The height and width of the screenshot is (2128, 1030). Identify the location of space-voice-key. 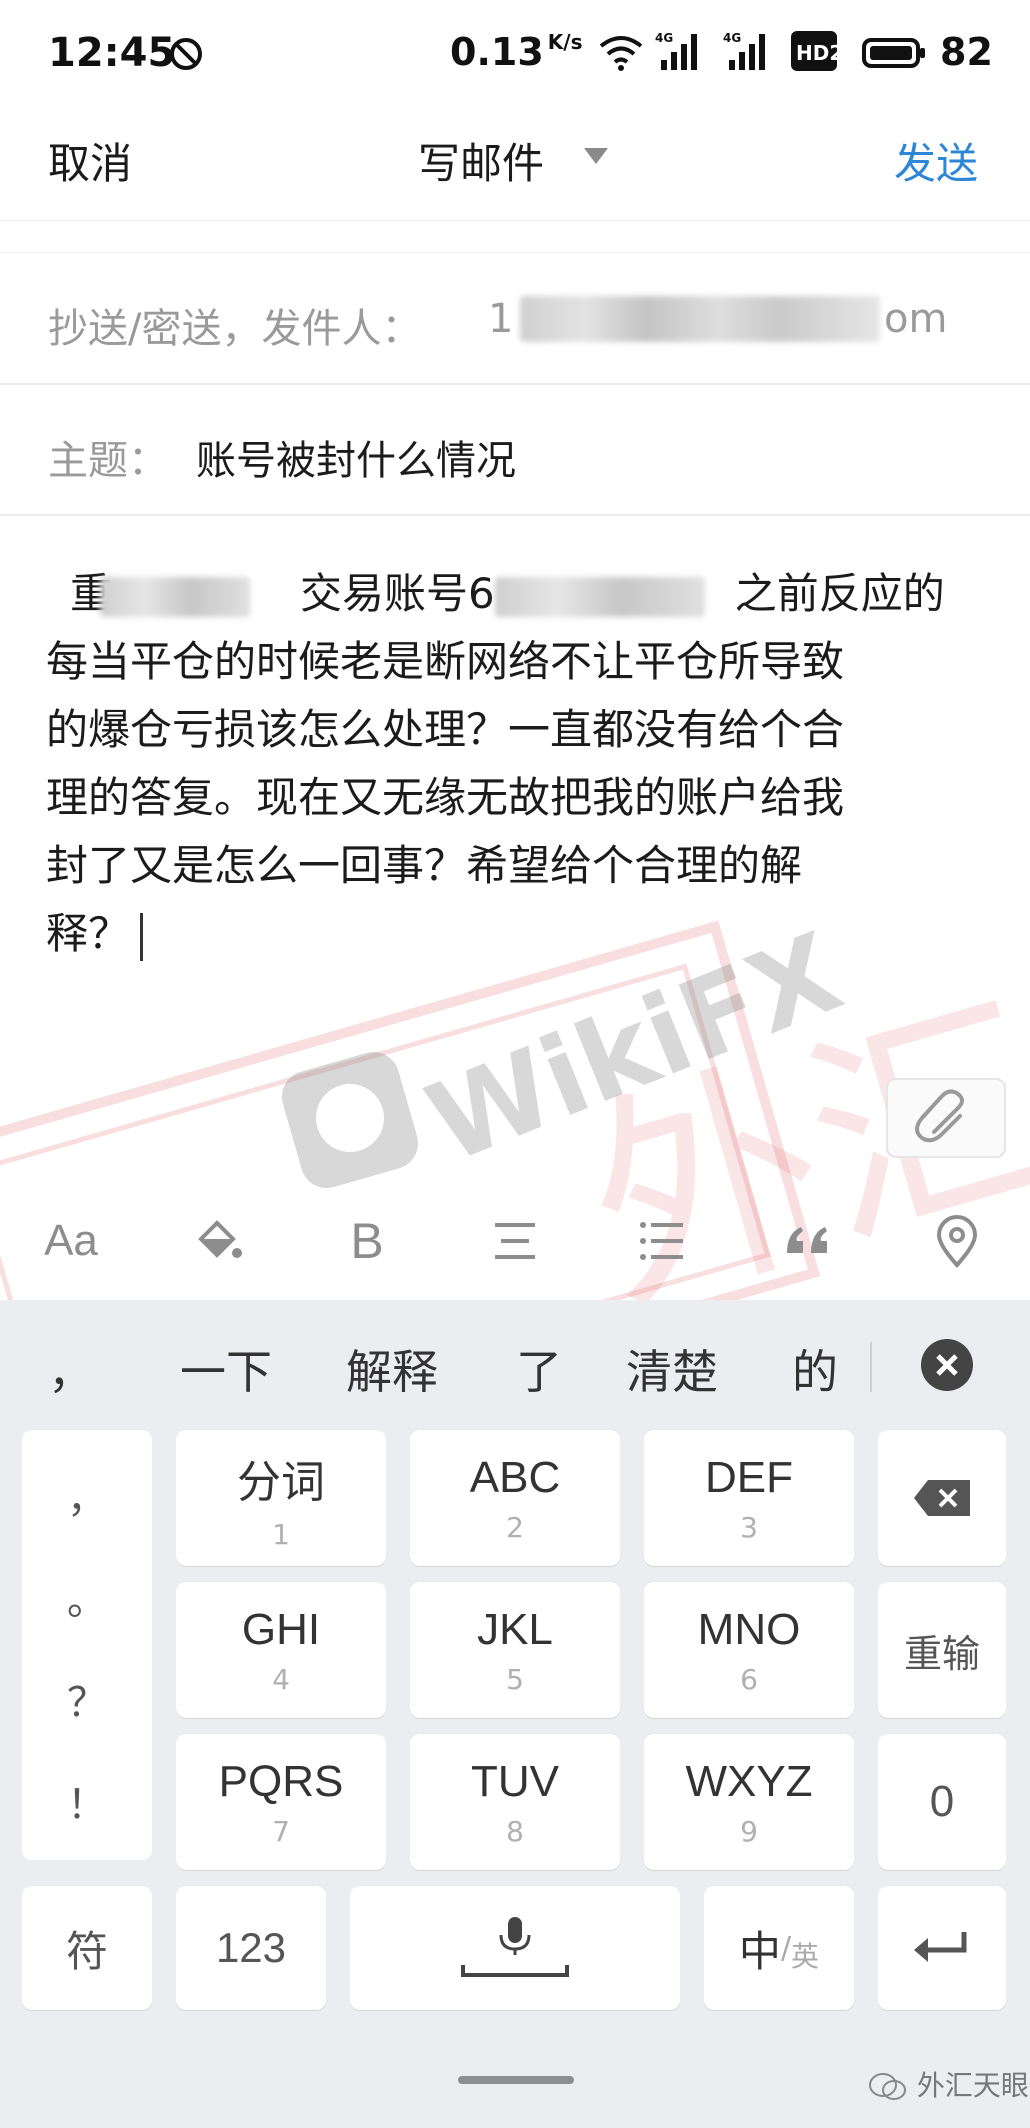
(515, 1948).